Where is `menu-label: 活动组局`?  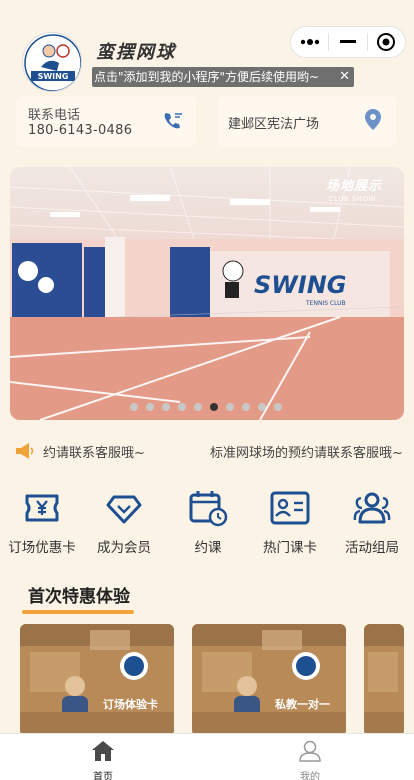 menu-label: 活动组局 is located at coordinates (372, 548).